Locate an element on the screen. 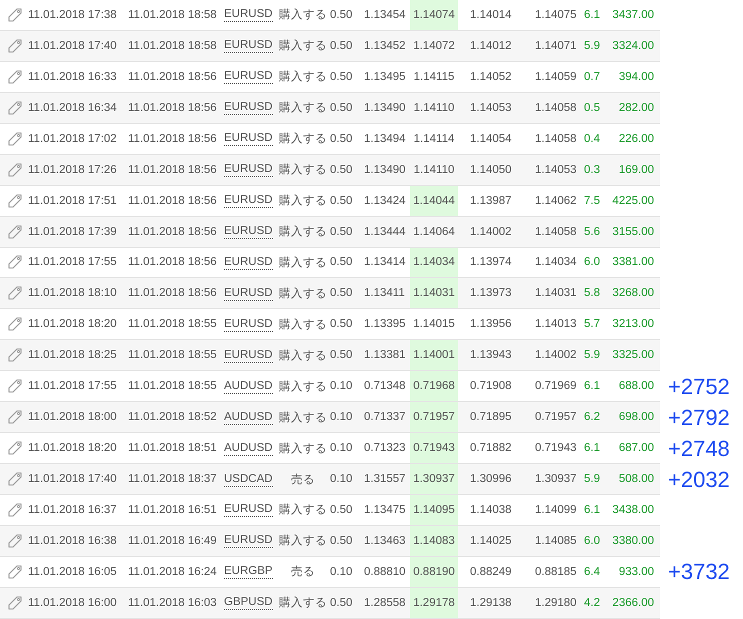  table-cell-text: 1.14075 is located at coordinates (556, 15).